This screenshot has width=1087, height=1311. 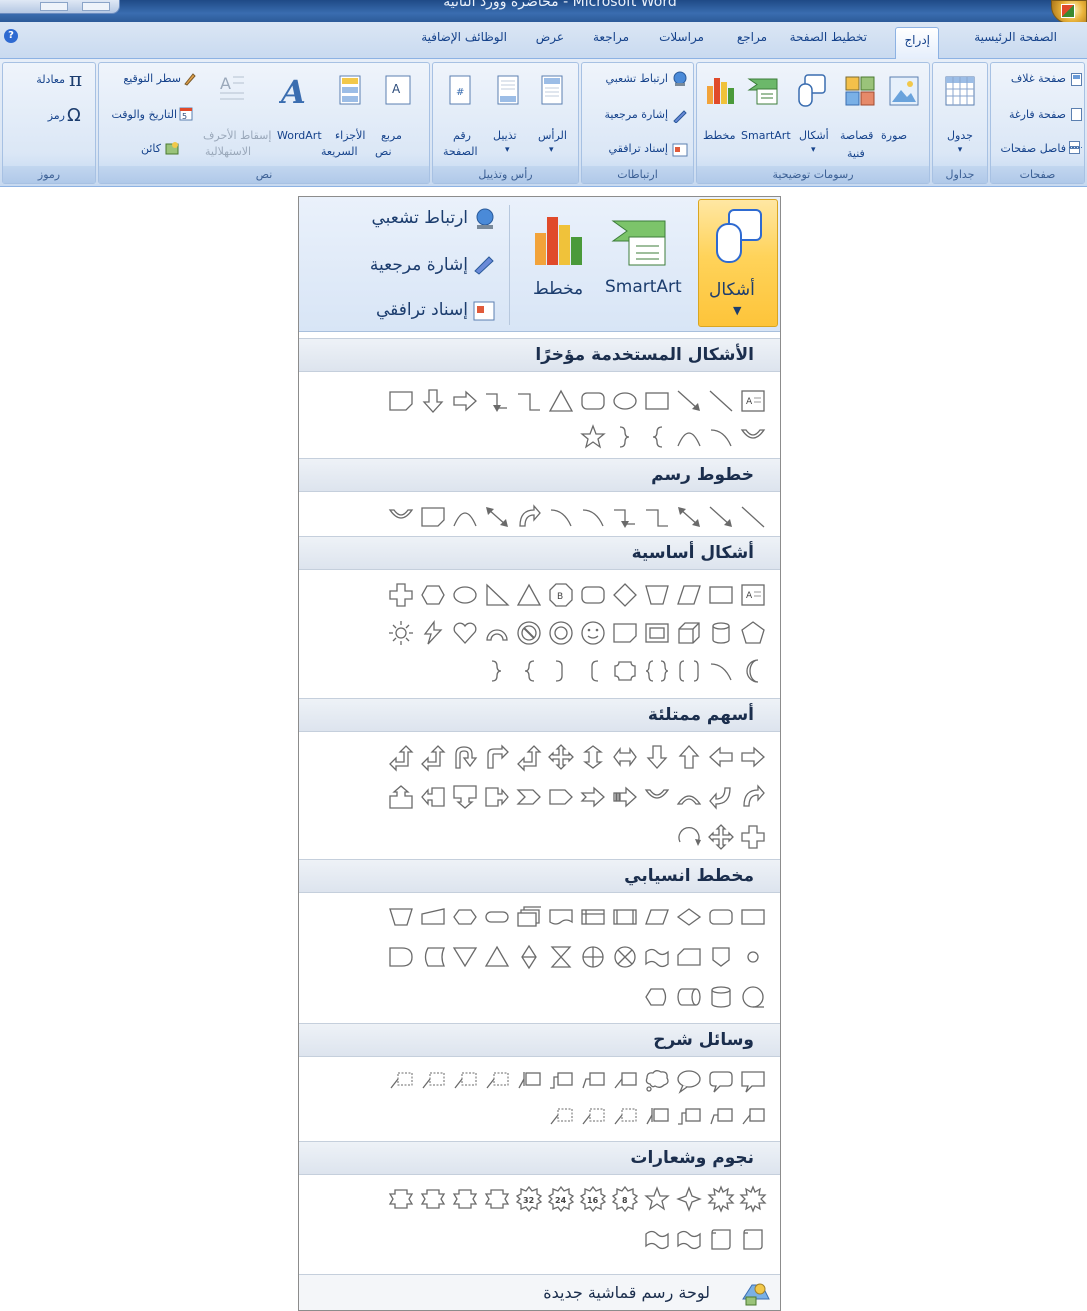 I want to click on shape-fc-doc-icon, so click(x=561, y=917).